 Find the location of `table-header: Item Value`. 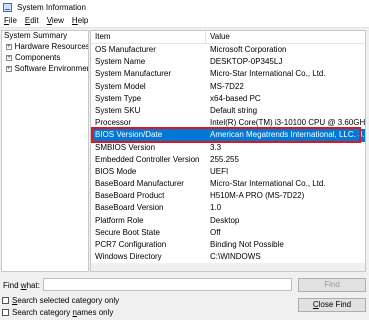

table-header: Item Value is located at coordinates (228, 37).